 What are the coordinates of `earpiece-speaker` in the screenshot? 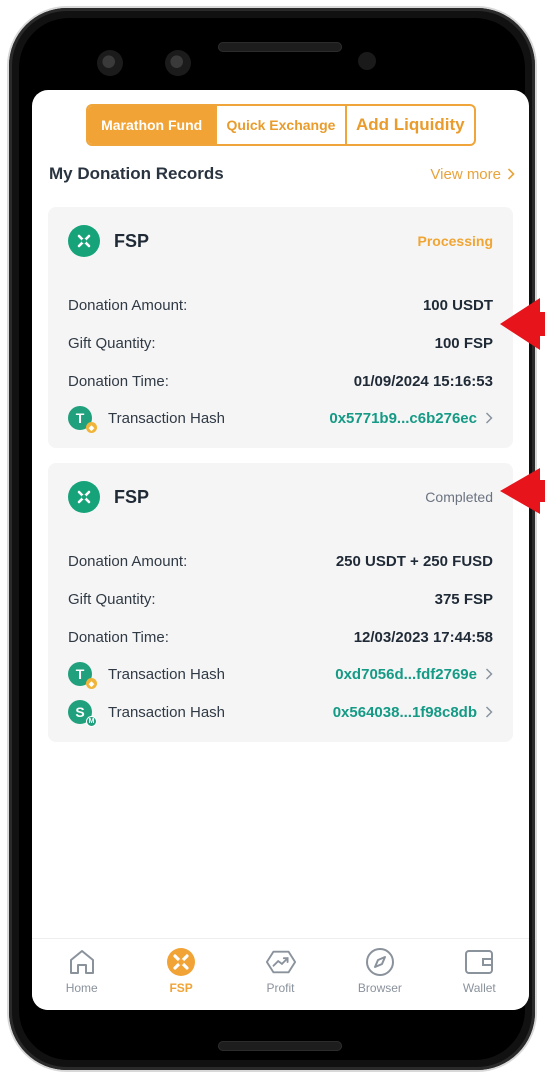 It's located at (280, 47).